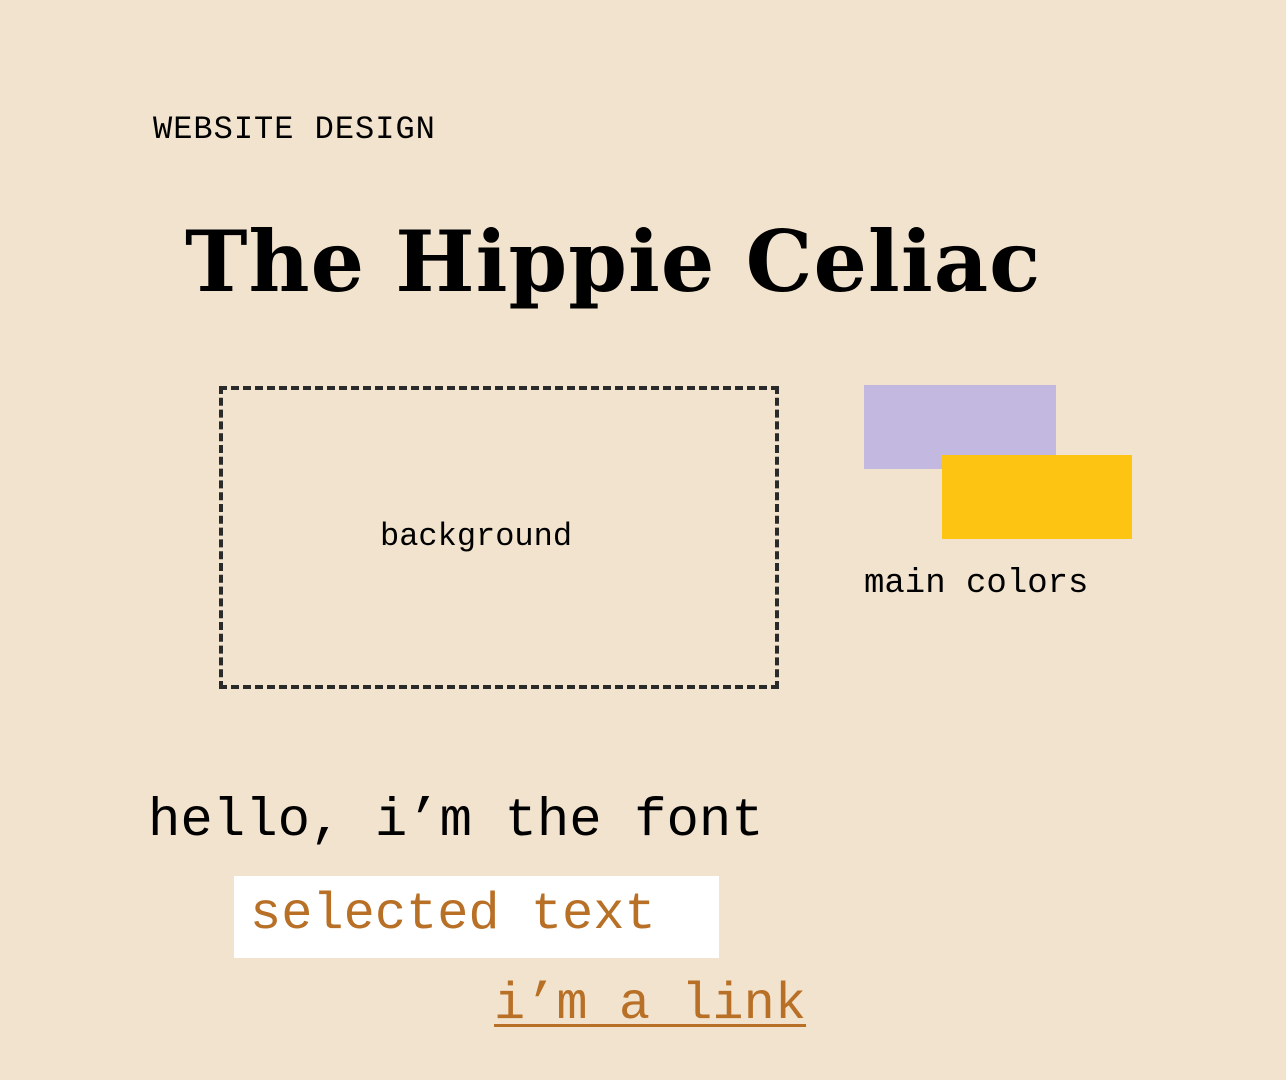 This screenshot has height=1080, width=1286. Describe the element at coordinates (456, 821) in the screenshot. I see `font-sample-text: hello, i’m the font` at that location.